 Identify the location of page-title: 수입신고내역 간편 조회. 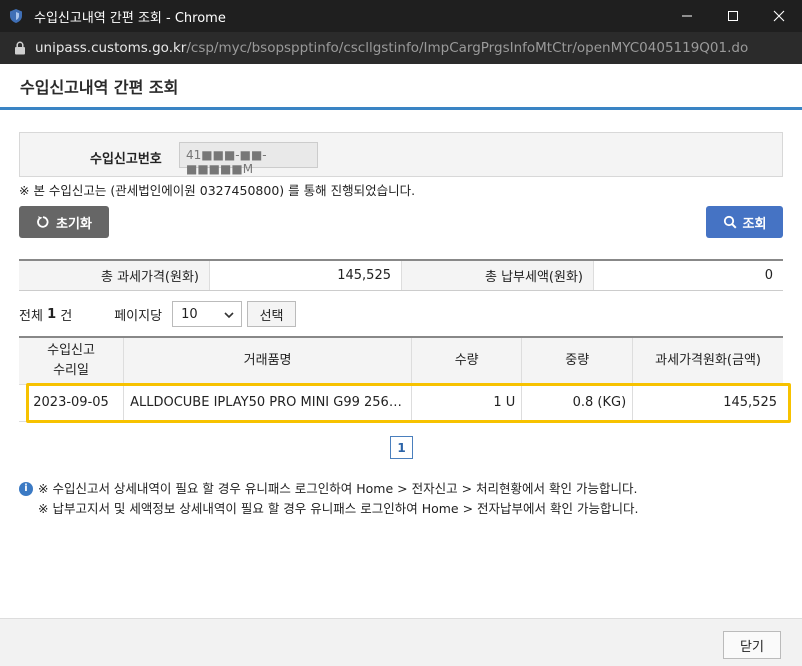
(99, 87).